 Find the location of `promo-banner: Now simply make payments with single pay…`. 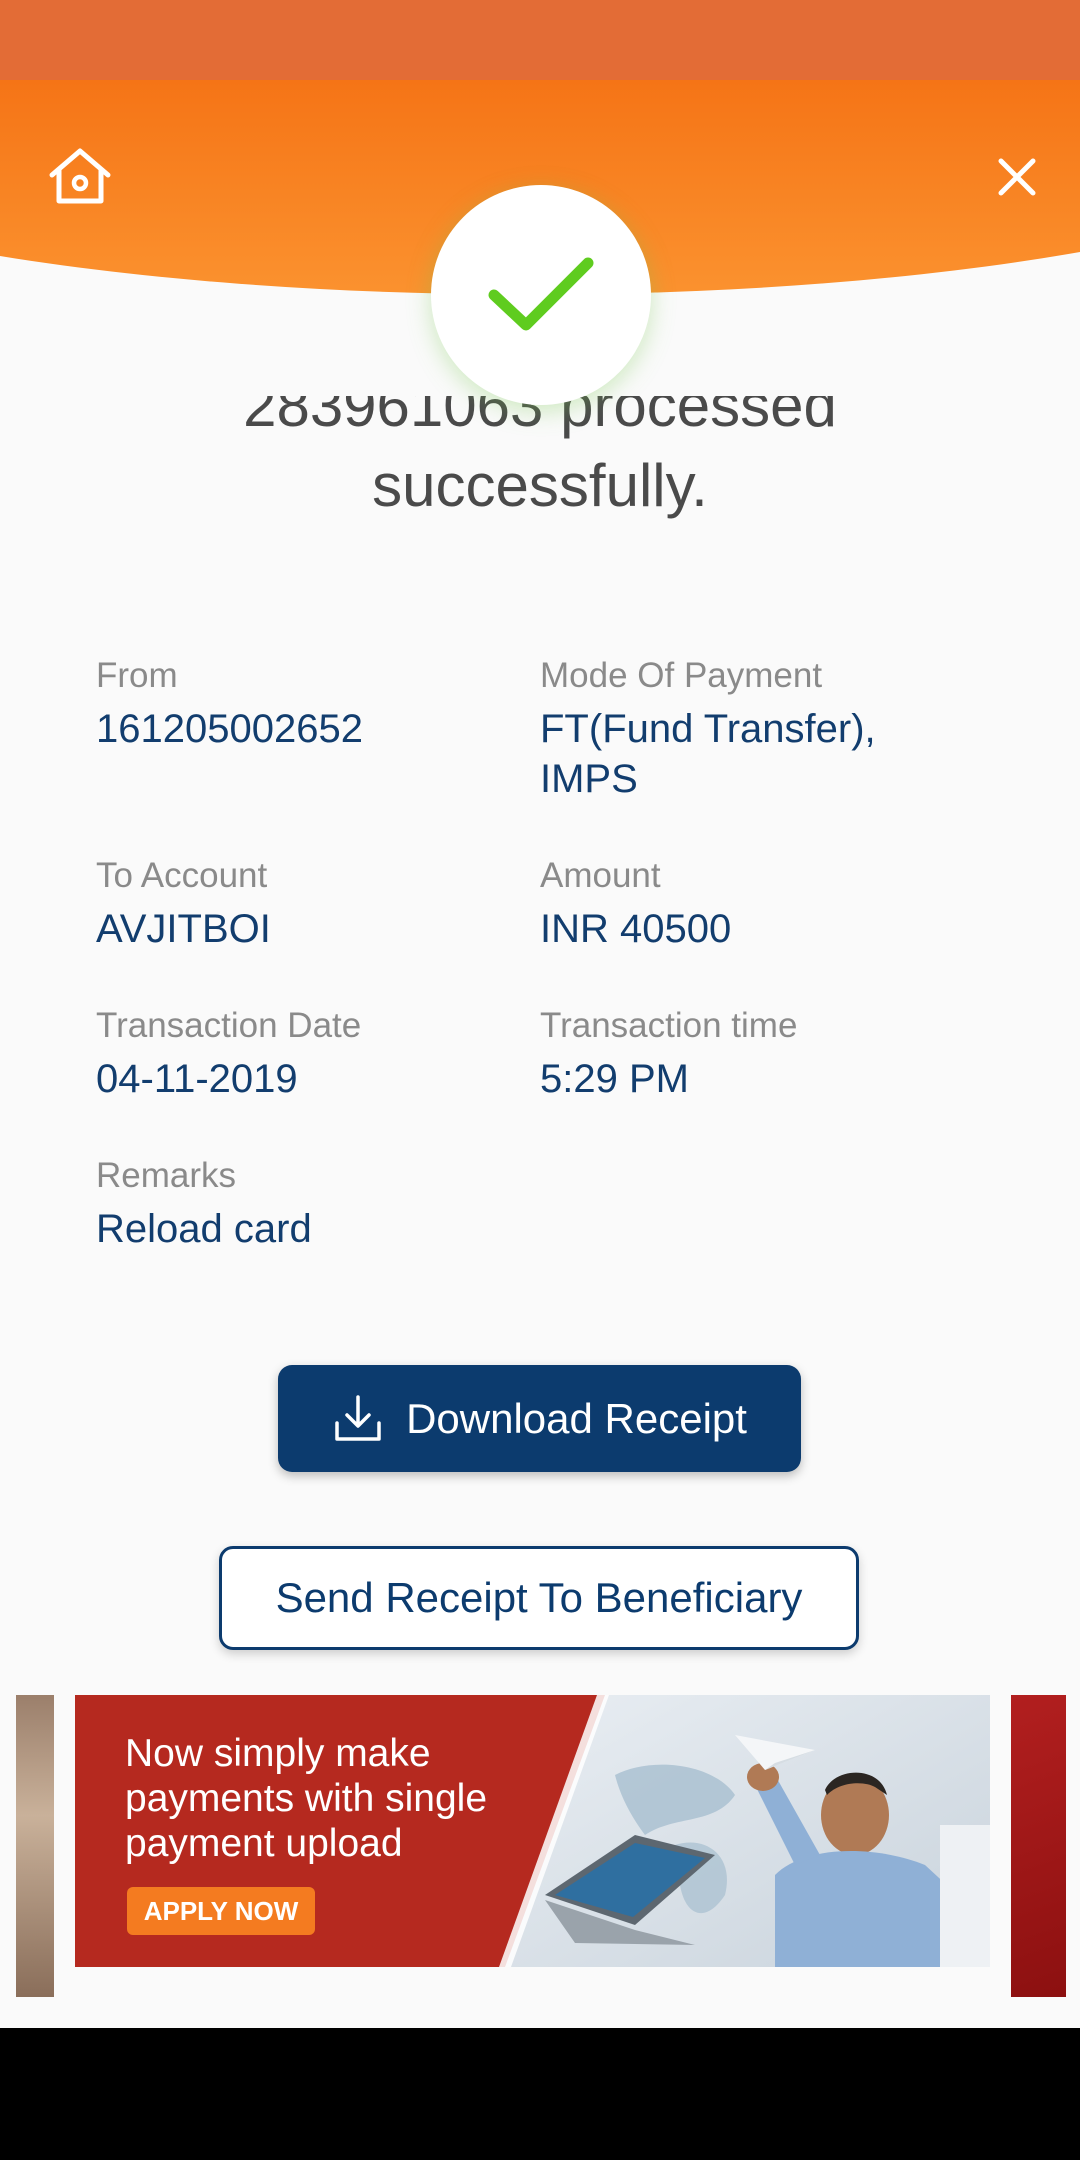

promo-banner: Now simply make payments with single pay… is located at coordinates (532, 1831).